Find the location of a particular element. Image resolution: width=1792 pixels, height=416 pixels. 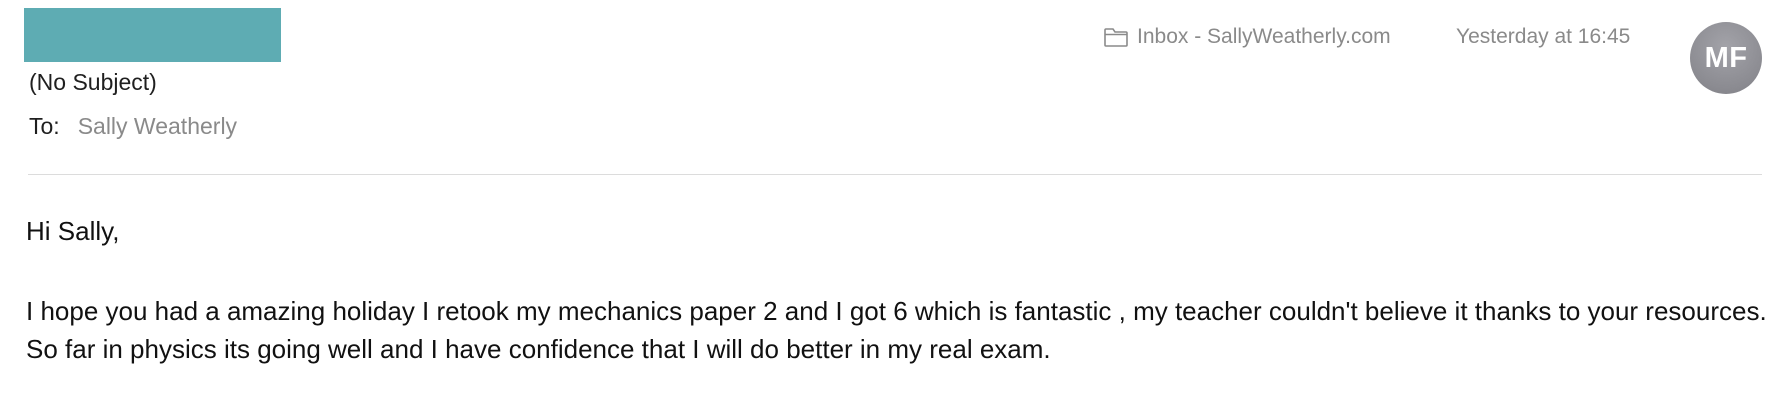

email-greeting: Hi Sally, is located at coordinates (73, 231).